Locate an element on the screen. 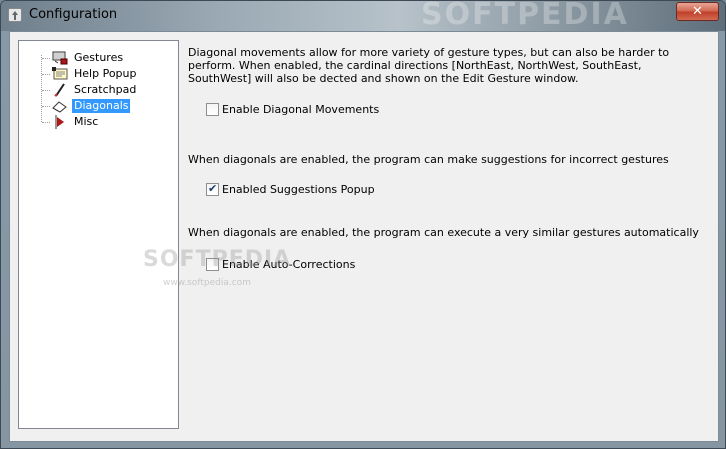 This screenshot has height=449, width=726. watermark-logo-top: SOFTPEDIA is located at coordinates (525, 16).